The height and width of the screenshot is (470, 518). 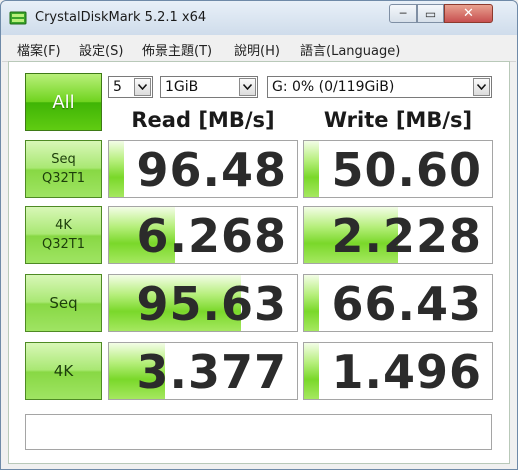 I want to click on read-value: 6.268, so click(x=211, y=236).